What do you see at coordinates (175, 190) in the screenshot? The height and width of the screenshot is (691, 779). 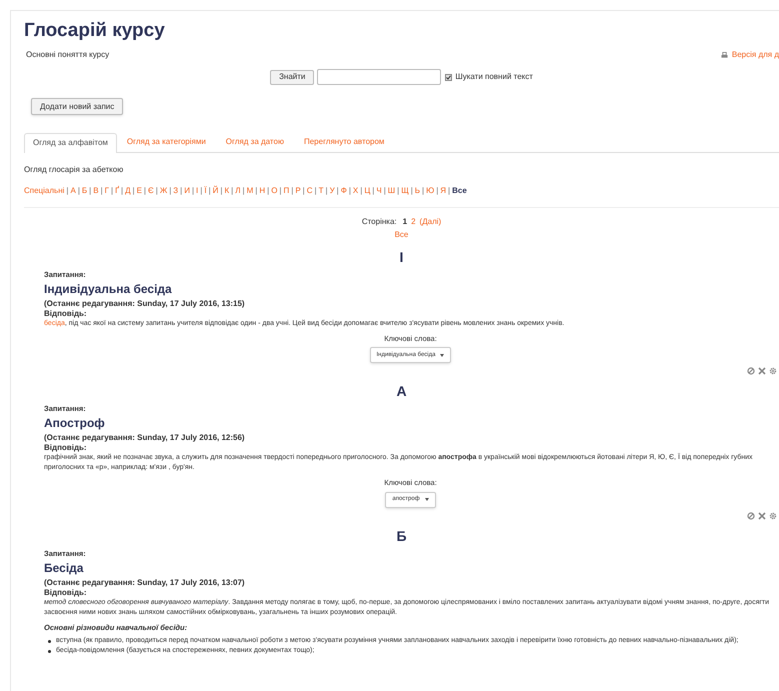 I see `letter-link: З` at bounding box center [175, 190].